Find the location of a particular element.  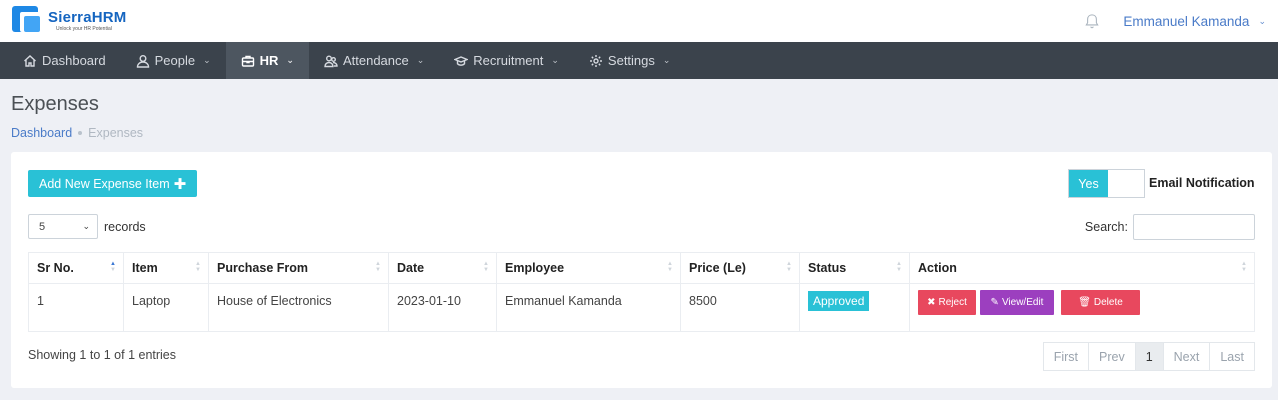

cell-item: Laptop is located at coordinates (166, 307).